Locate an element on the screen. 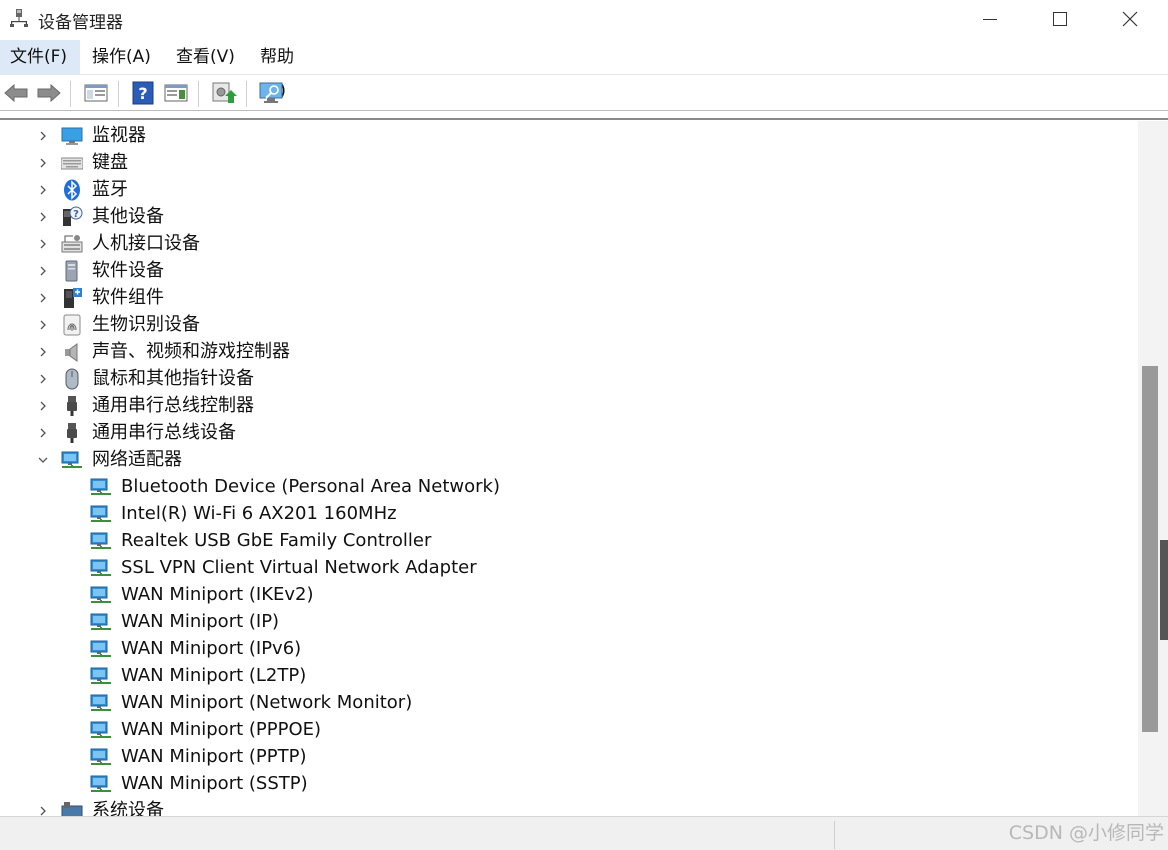  tree-device-row: SSL VPN Client Virtual Network Adapter is located at coordinates (569, 567).